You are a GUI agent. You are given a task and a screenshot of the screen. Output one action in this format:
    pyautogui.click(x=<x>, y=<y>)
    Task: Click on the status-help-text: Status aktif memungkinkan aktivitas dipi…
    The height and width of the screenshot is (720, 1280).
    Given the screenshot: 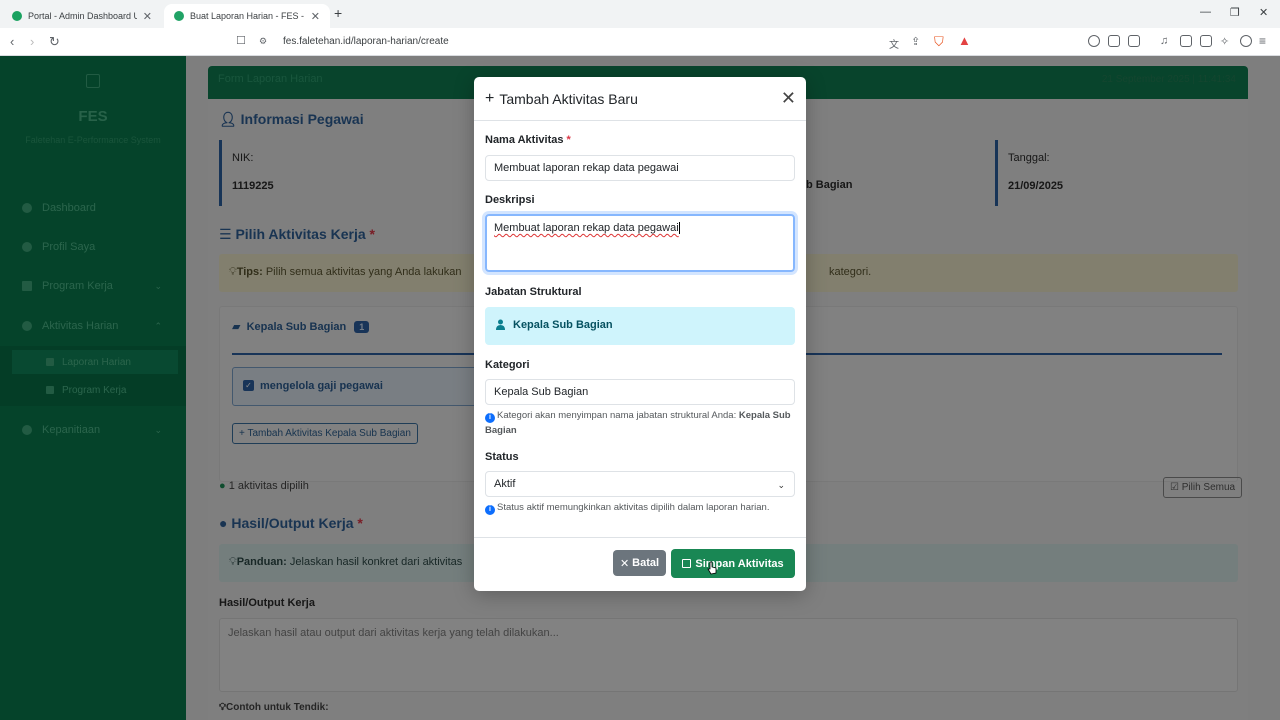 What is the action you would take?
    pyautogui.click(x=633, y=507)
    